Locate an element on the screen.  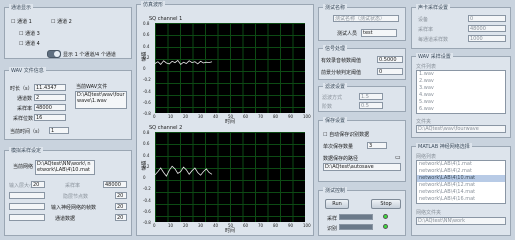
wav-info-title: WAV 文件信息 is located at coordinates (27, 70).